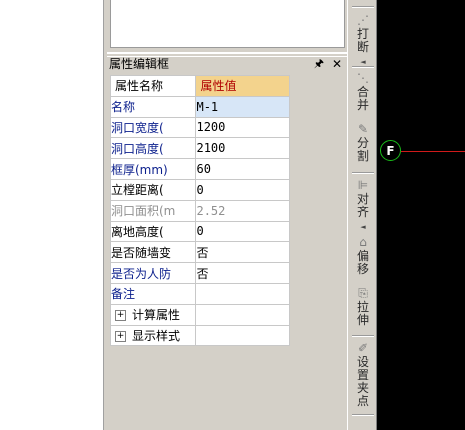  Describe the element at coordinates (362, 313) in the screenshot. I see `stretch-label: 拉伸` at that location.